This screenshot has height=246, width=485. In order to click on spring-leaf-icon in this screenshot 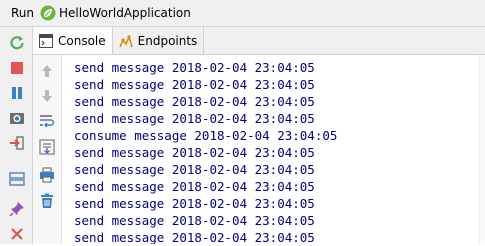, I will do `click(48, 13)`.